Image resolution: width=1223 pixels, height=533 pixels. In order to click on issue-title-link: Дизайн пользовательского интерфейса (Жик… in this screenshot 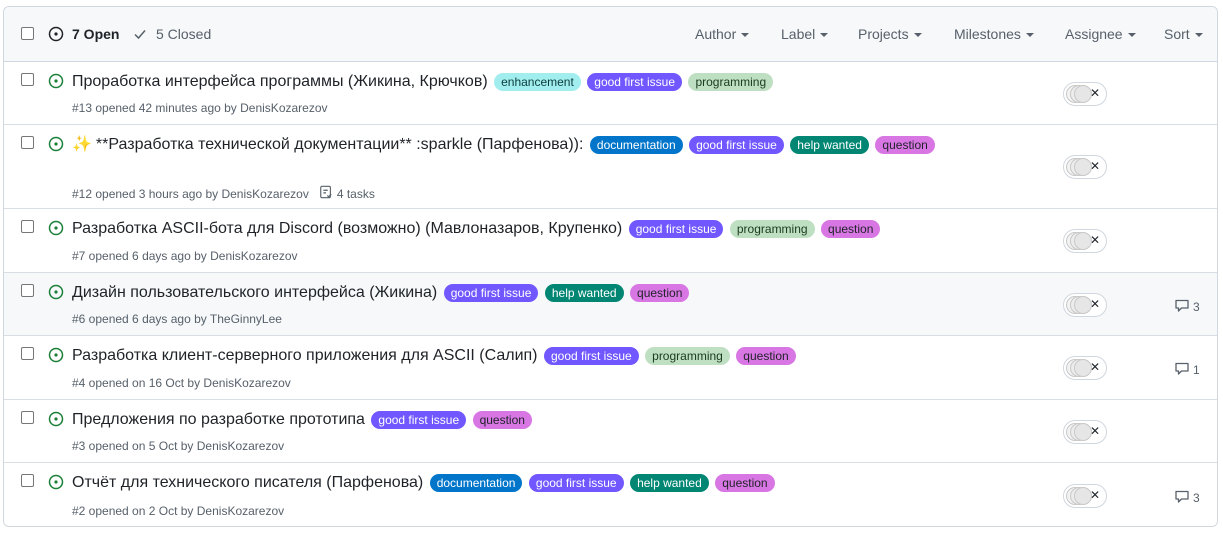, I will do `click(254, 292)`.